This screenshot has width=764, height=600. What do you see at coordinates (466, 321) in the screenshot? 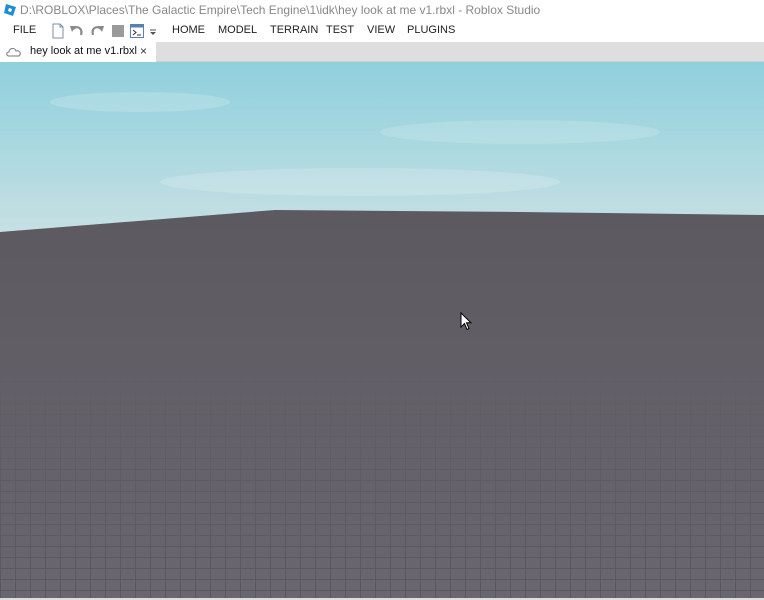
I see `mouse-pointer-icon` at bounding box center [466, 321].